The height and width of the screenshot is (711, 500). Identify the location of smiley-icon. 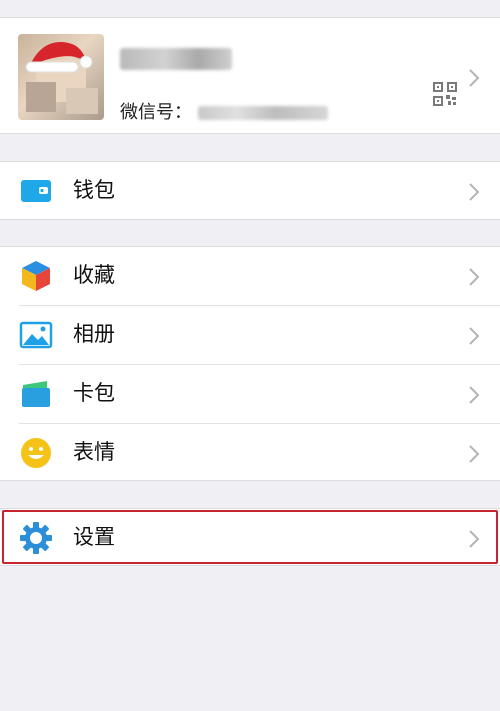
(36, 453).